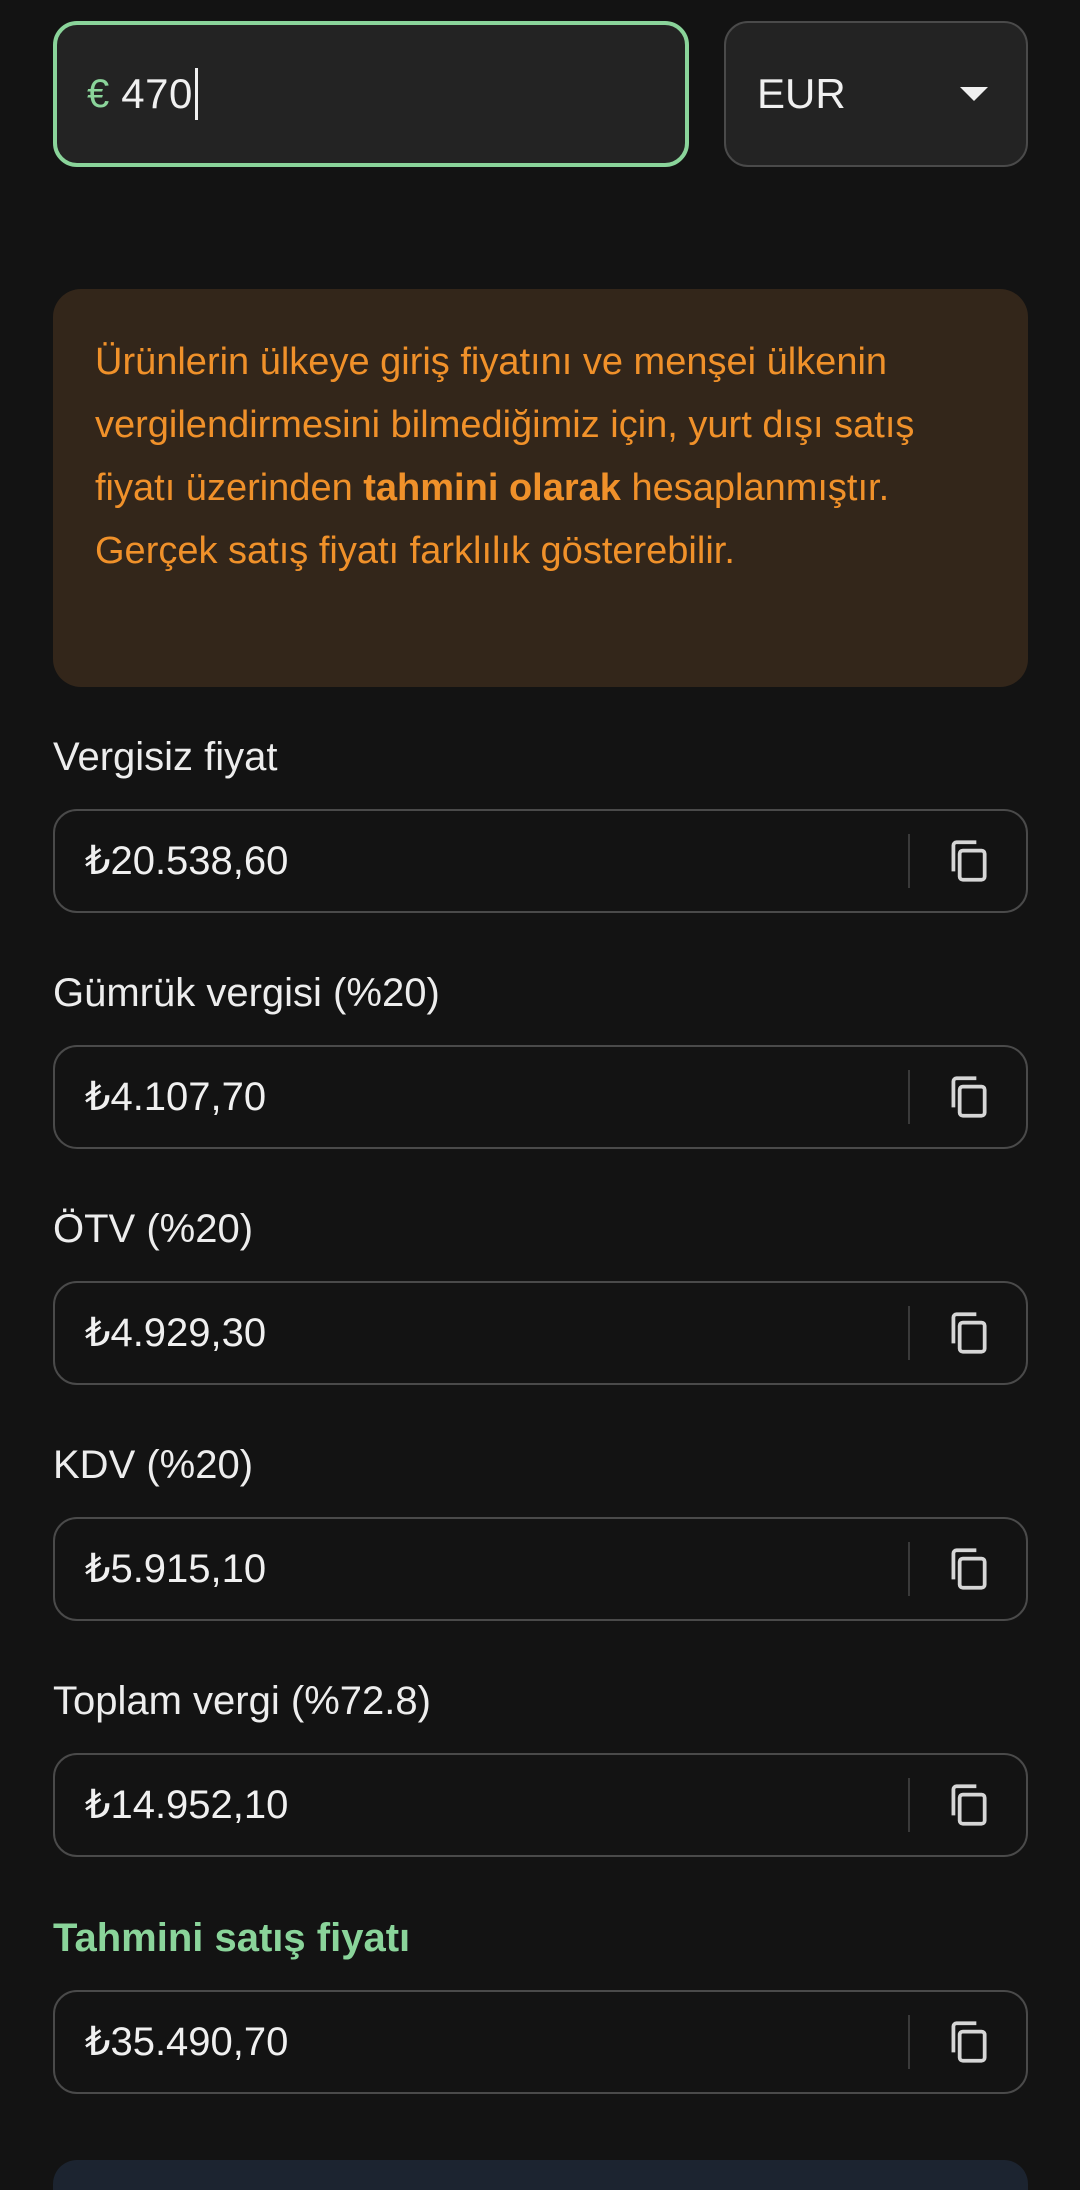  What do you see at coordinates (371, 94) in the screenshot?
I see `amount-input: € 470` at bounding box center [371, 94].